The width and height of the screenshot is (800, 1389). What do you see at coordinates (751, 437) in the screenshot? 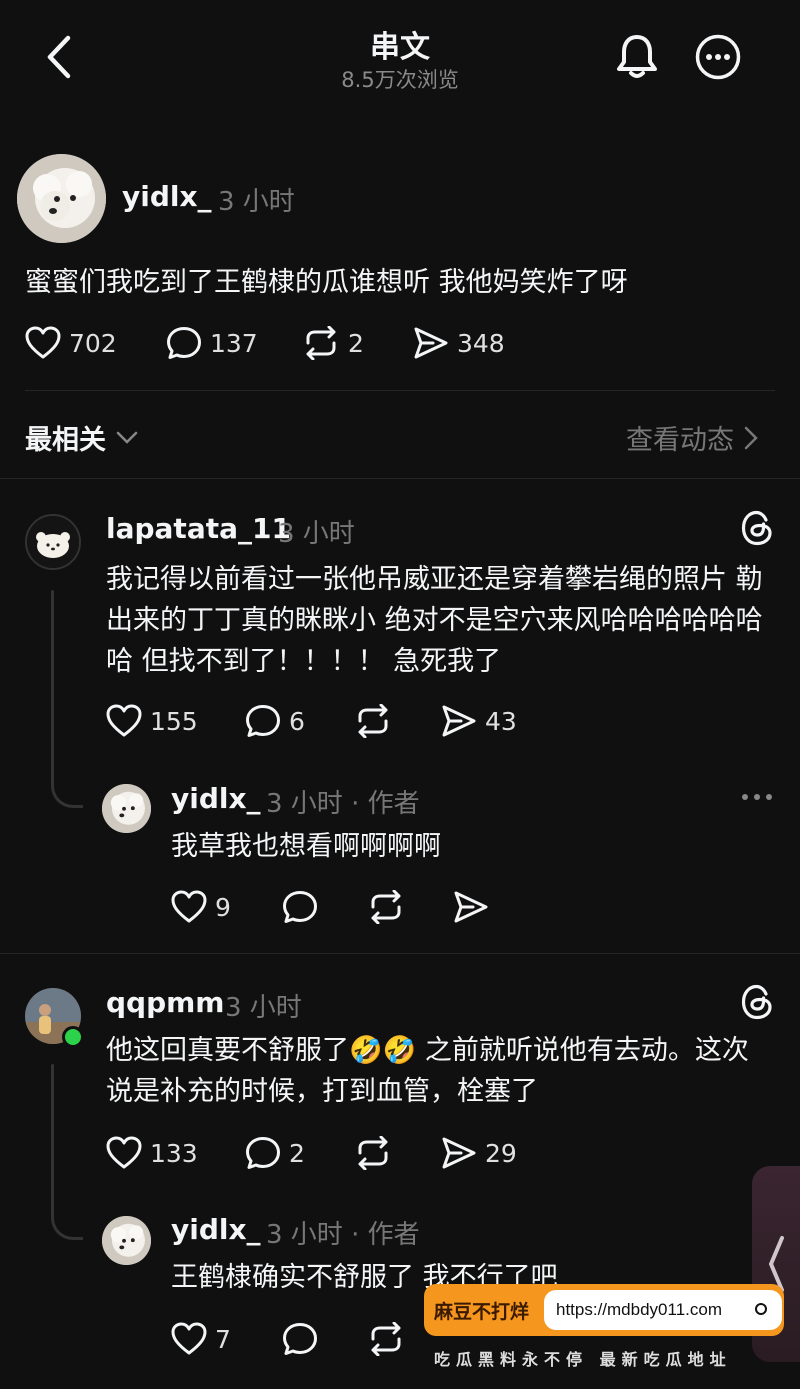
I see `chevron-right-icon` at bounding box center [751, 437].